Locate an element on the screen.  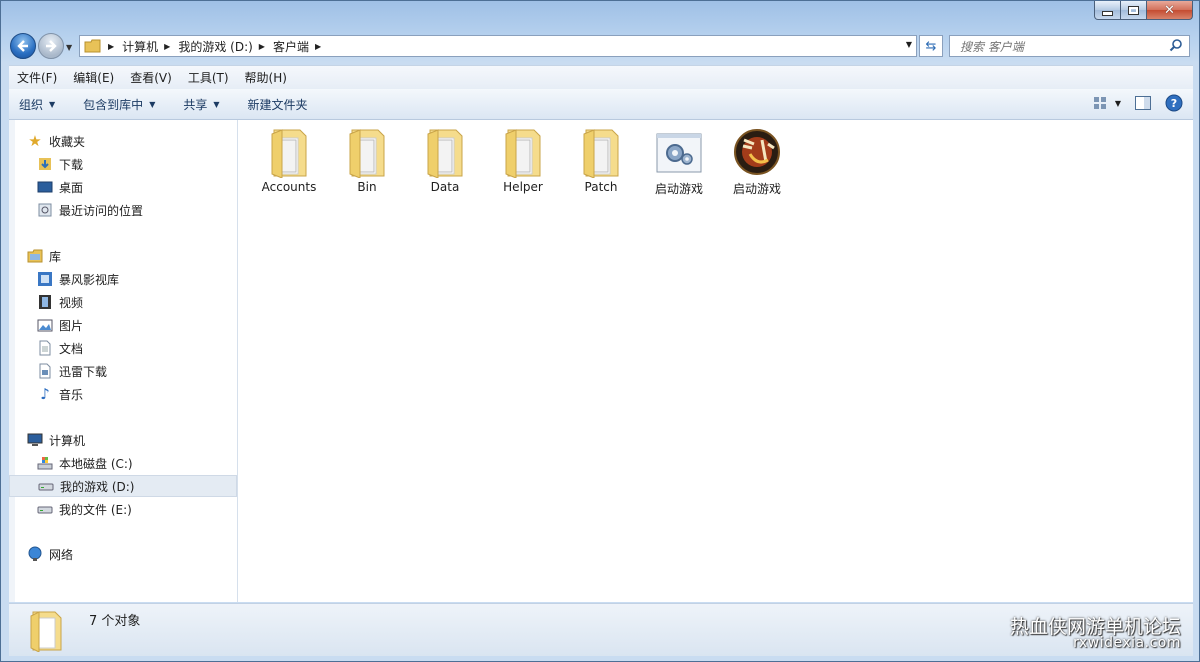
breadcrumb-label: 计算机 is located at coordinates (140, 46).